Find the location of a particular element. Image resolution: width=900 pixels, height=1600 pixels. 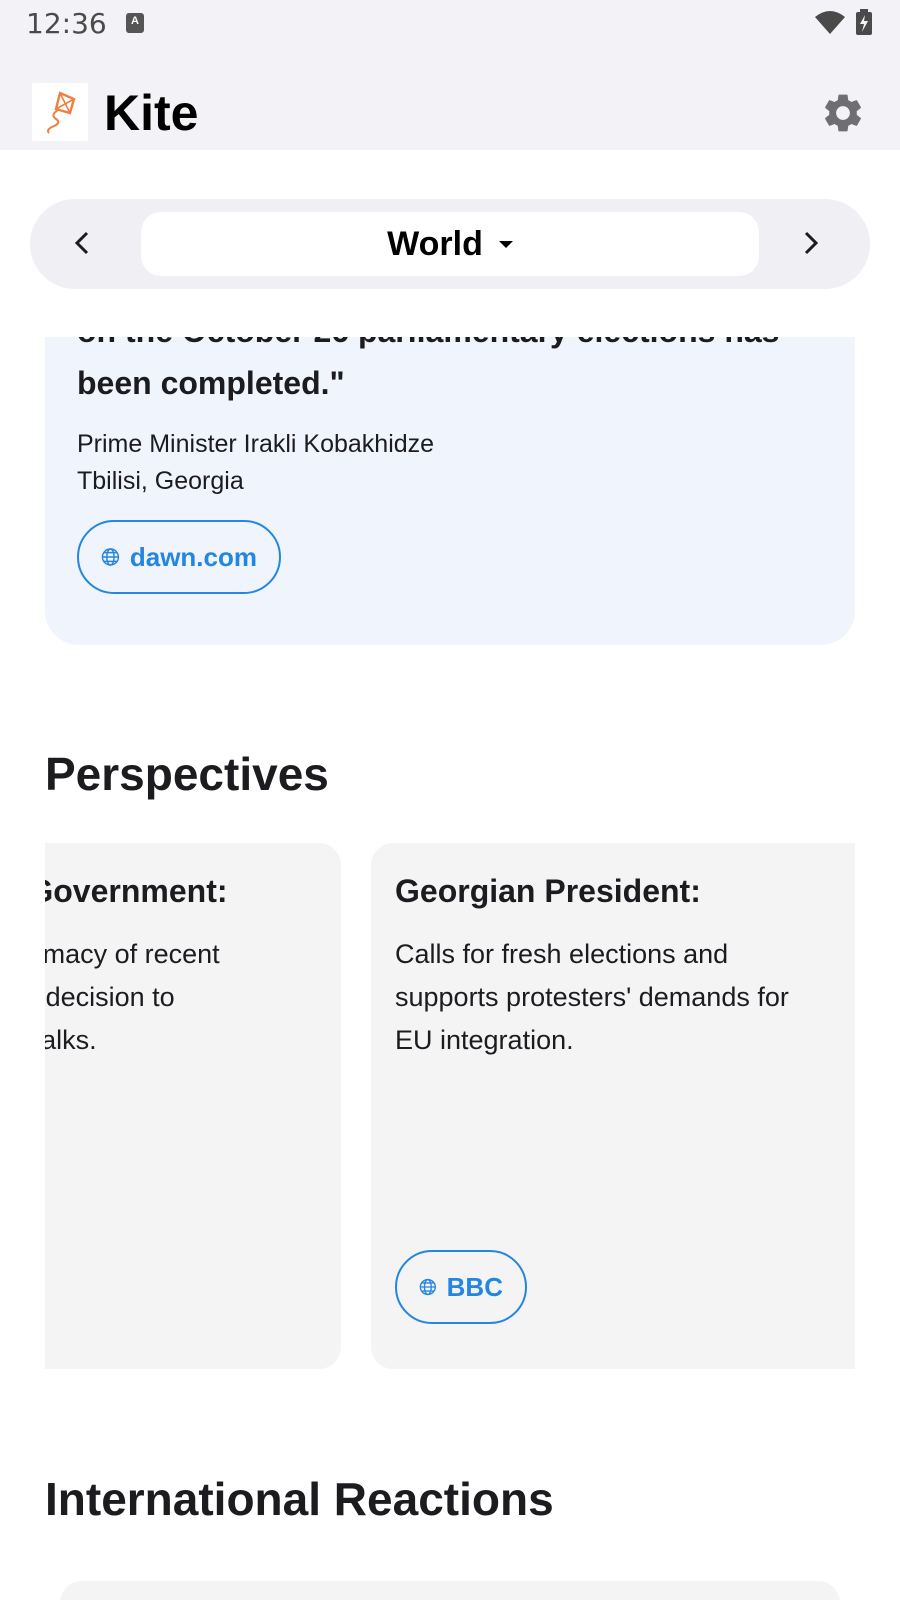

app-title: Kite is located at coordinates (151, 113).